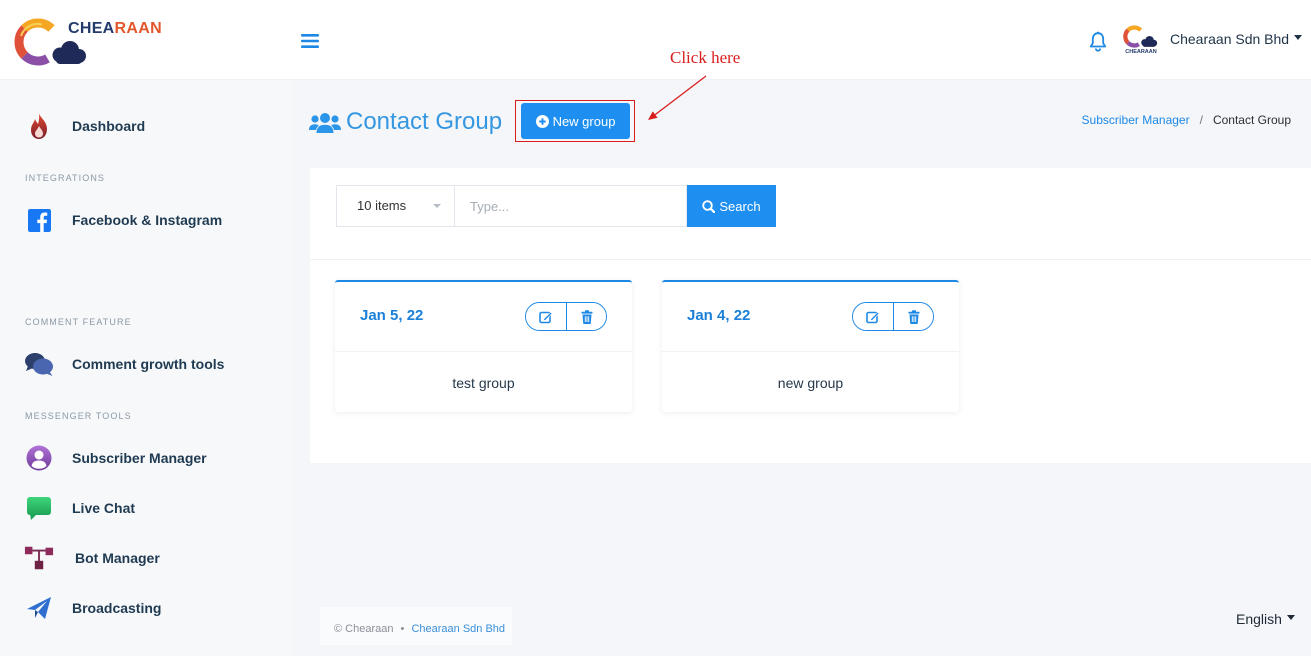  I want to click on breadcrumb: Subscriber Manager / Contact Group, so click(1186, 120).